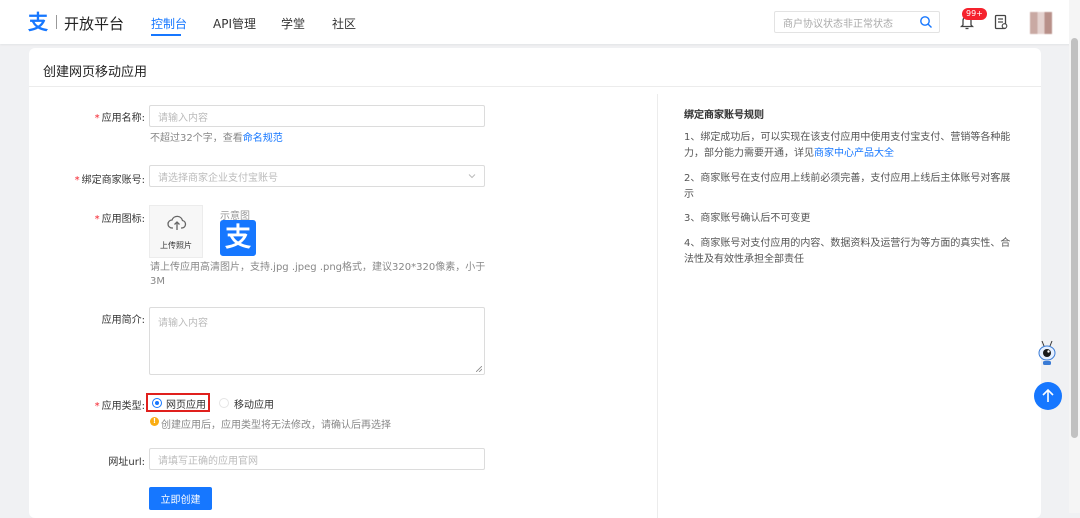  Describe the element at coordinates (540, 22) in the screenshot. I see `top-navigation-bar: 支 开放平台 控制台 API管理 学堂 社区 99+` at that location.